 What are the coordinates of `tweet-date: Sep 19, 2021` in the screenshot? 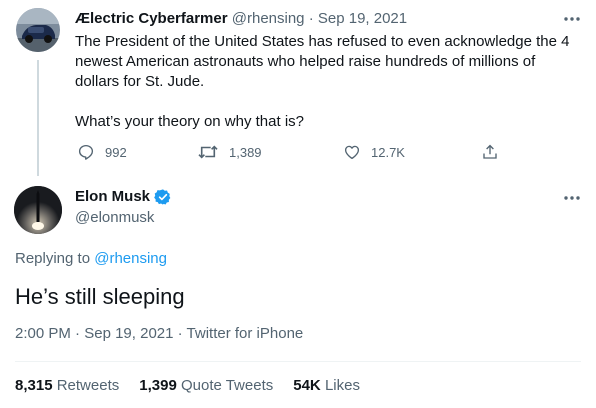 It's located at (128, 333).